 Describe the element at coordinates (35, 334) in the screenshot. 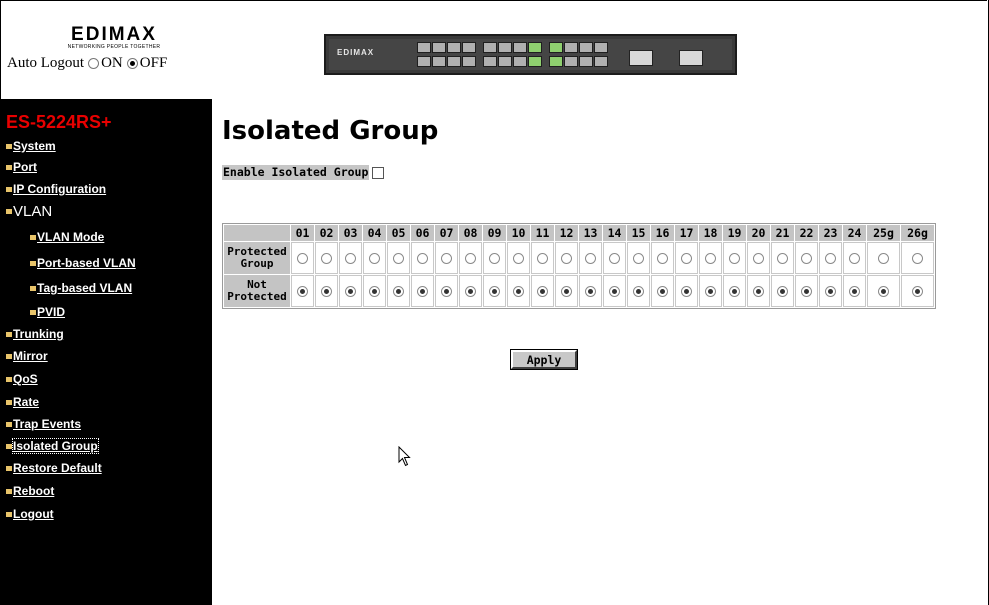

I see `sidebar-item-trunking: Trunking` at that location.